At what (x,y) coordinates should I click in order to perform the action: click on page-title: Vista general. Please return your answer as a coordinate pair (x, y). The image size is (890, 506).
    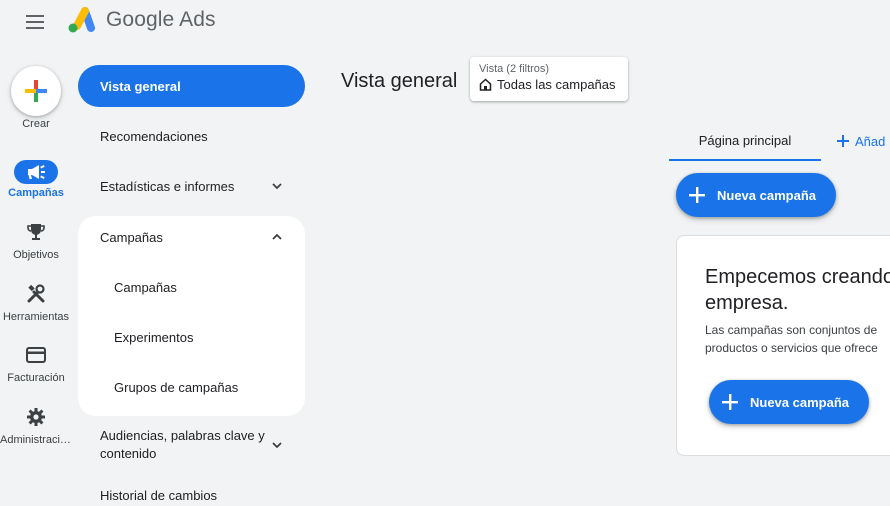
    Looking at the image, I should click on (399, 81).